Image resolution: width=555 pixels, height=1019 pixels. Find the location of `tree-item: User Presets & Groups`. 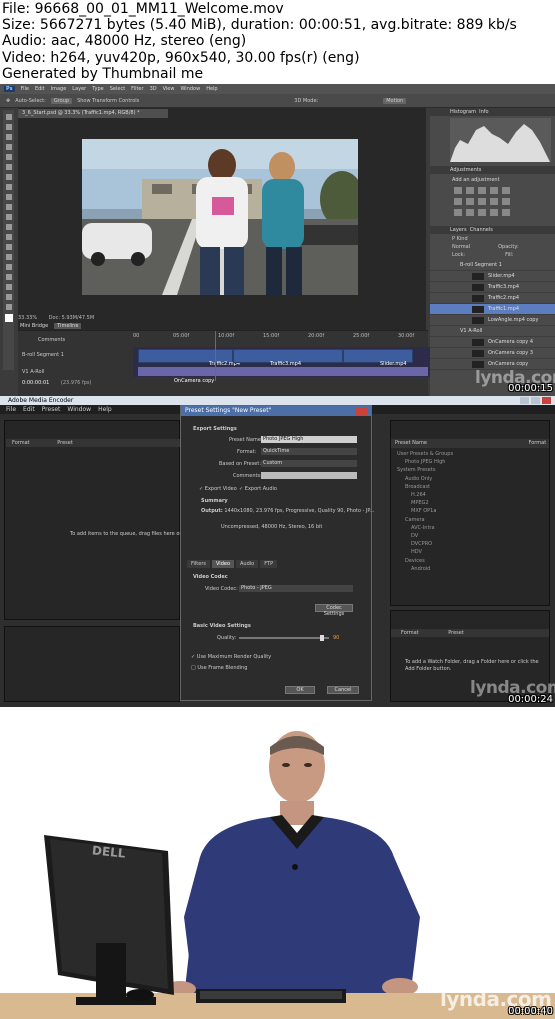

tree-item: User Presets & Groups is located at coordinates (473, 454).